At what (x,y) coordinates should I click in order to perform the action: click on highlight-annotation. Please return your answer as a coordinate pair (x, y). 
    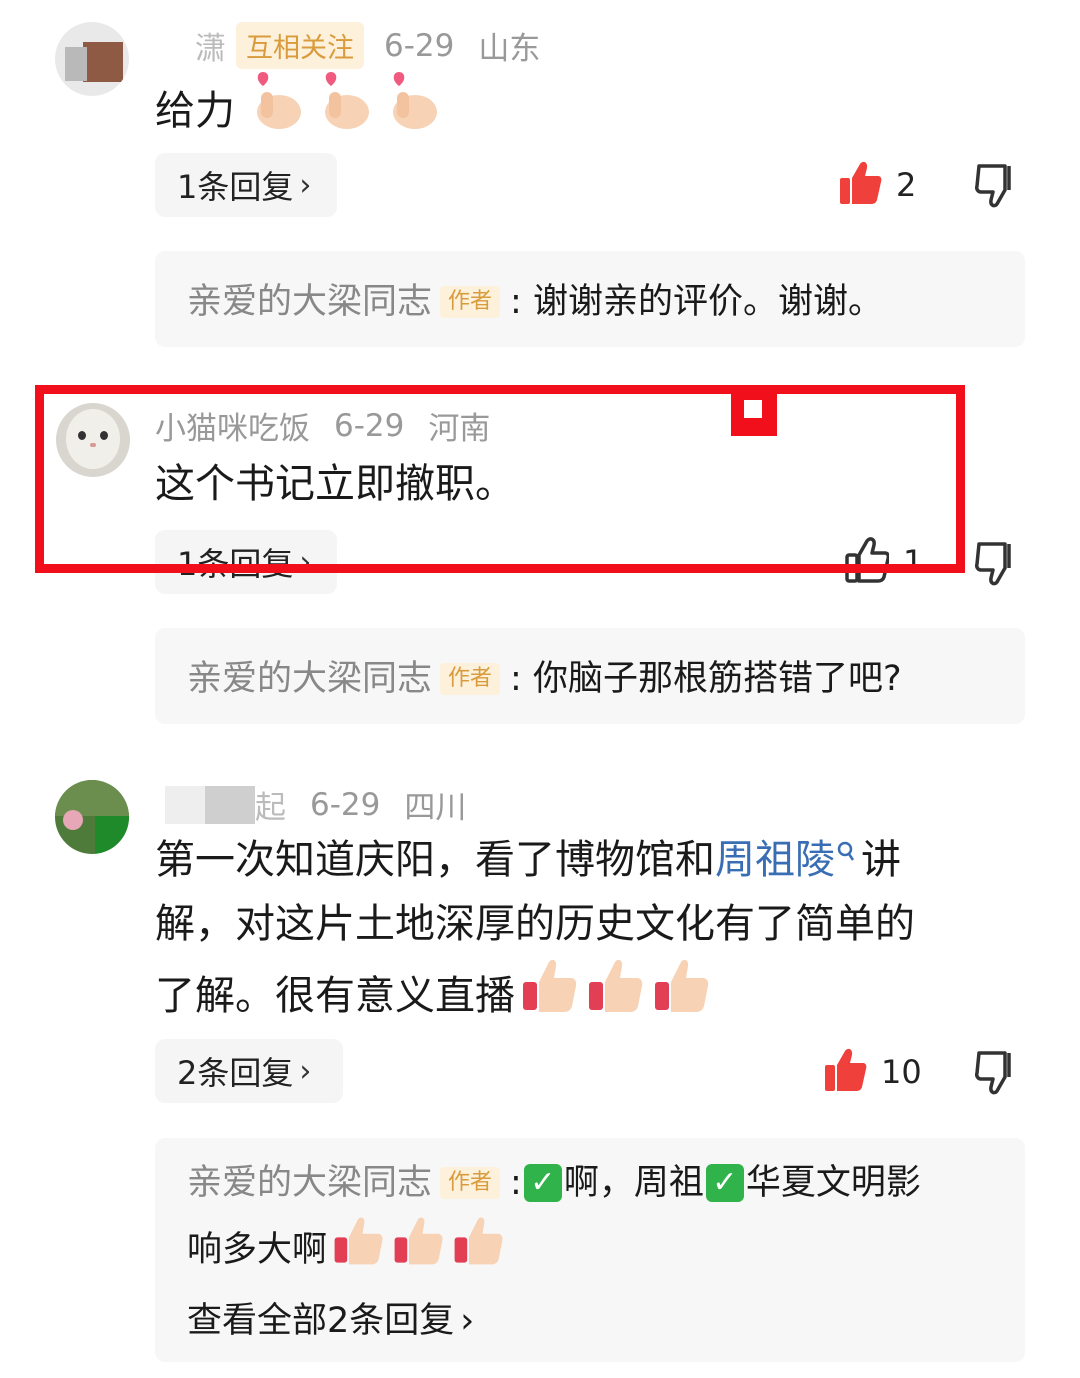
    Looking at the image, I should click on (500, 479).